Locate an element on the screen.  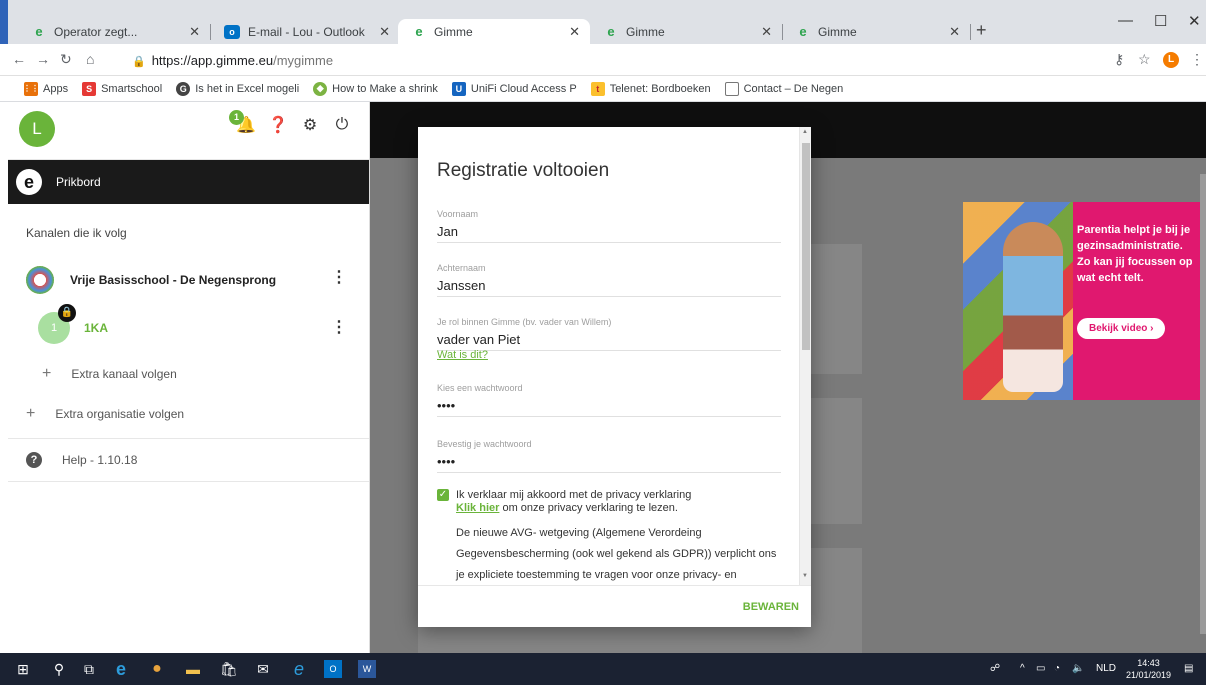
organization-item: Vrije Basisschool - De Negensprong ⋮ is located at coordinates (188, 280).